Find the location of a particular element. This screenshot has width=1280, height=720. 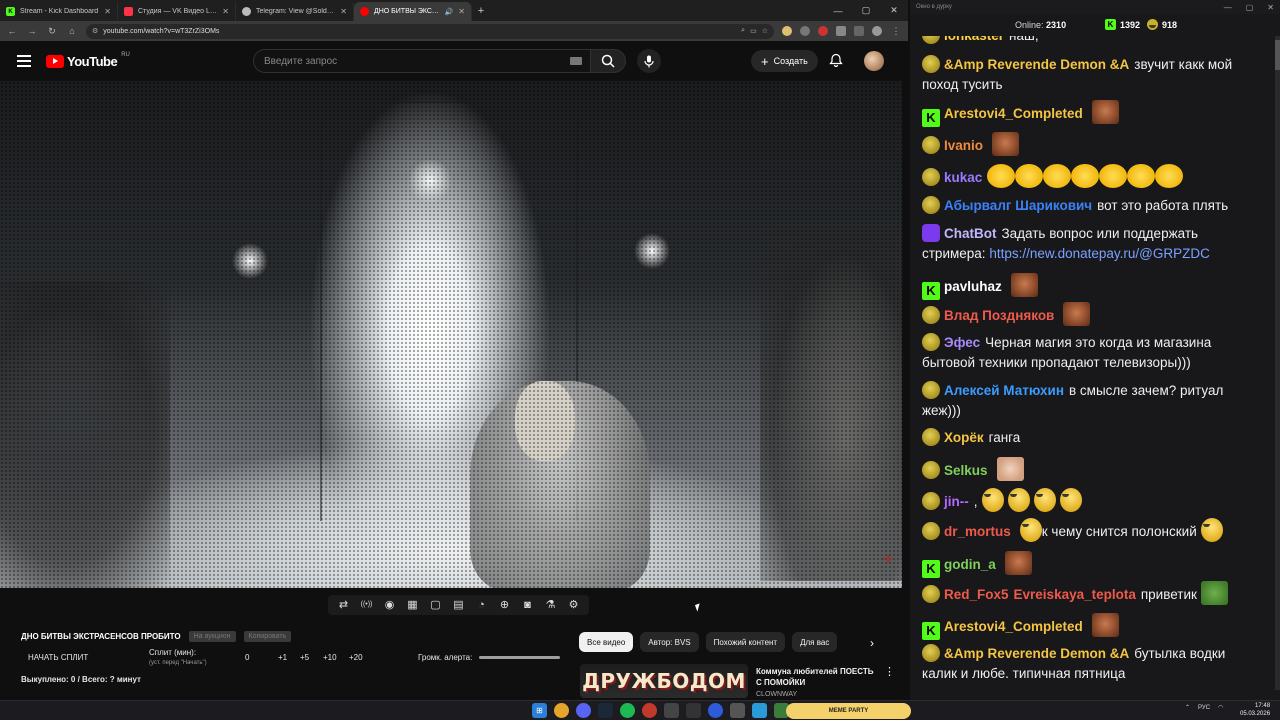

create-button: + Создать is located at coordinates (784, 61).